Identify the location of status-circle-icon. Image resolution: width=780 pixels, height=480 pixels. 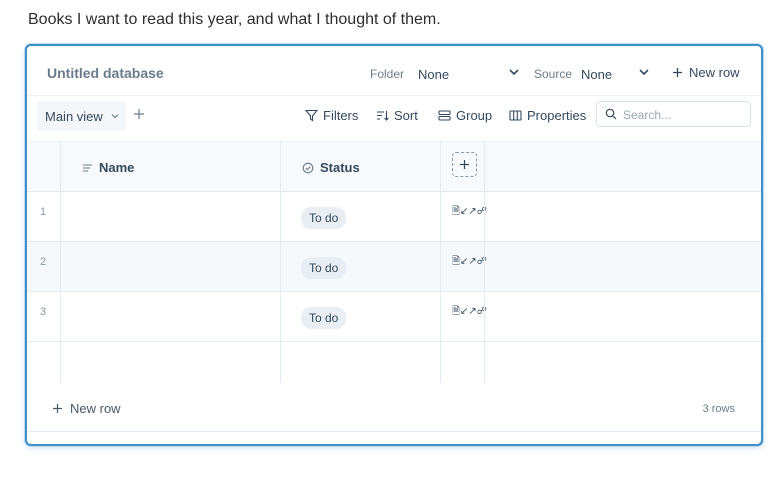
(308, 167).